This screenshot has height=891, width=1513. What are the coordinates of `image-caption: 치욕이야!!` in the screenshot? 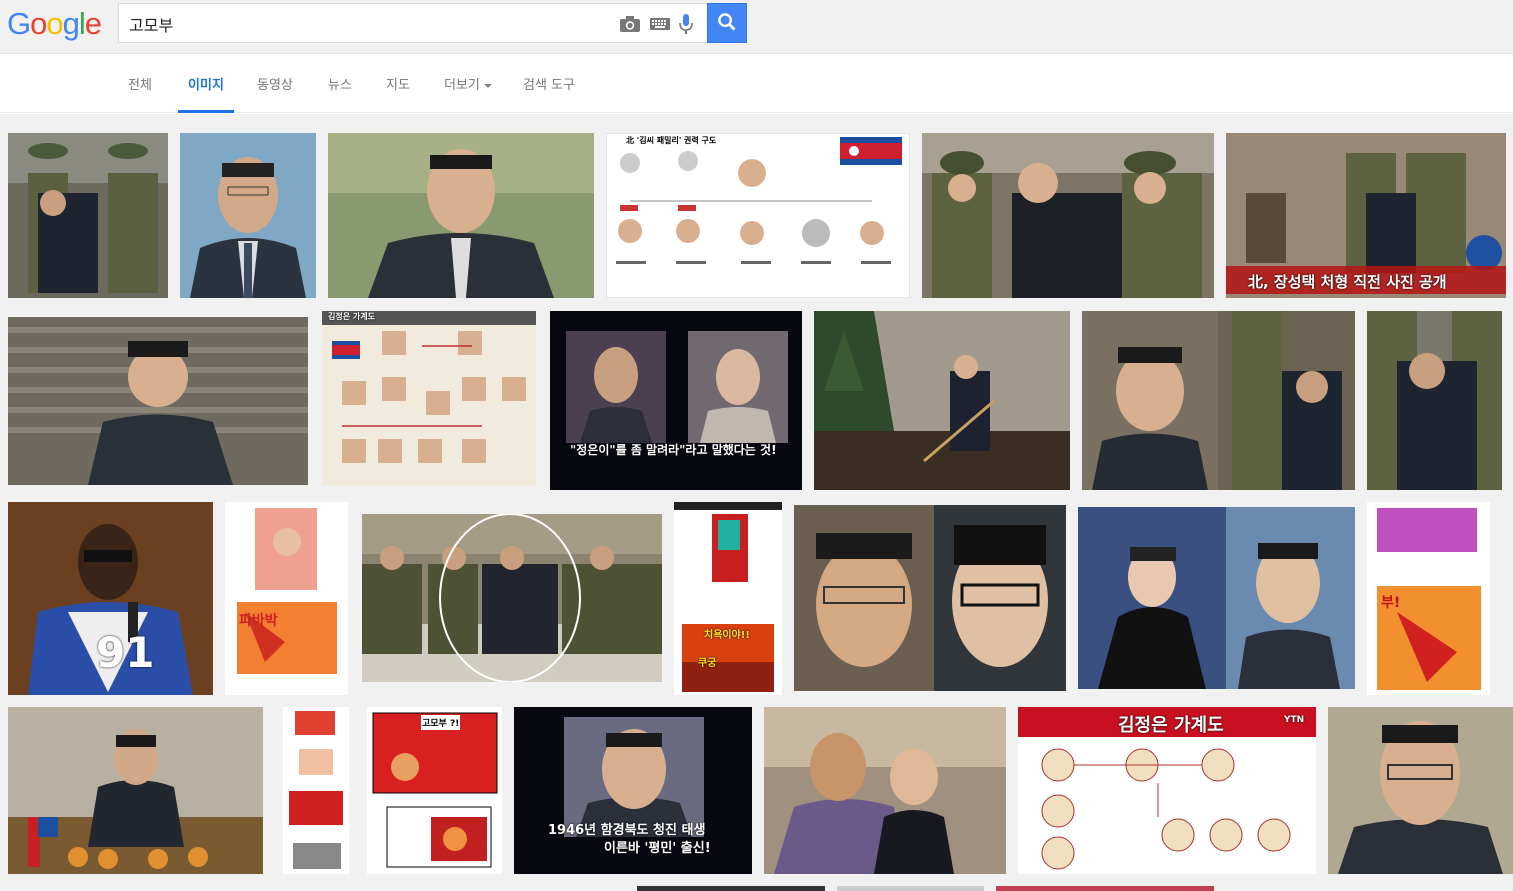 It's located at (727, 635).